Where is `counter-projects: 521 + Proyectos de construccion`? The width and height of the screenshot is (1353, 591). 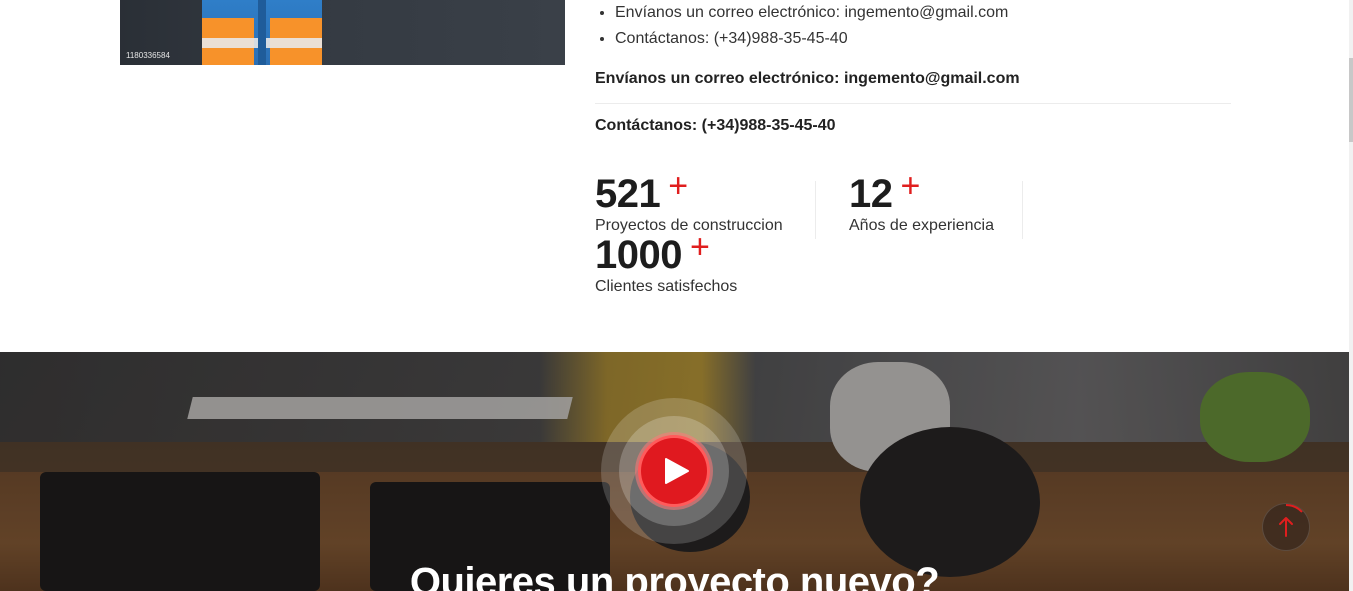
counter-projects: 521 + Proyectos de construccion is located at coordinates (689, 201).